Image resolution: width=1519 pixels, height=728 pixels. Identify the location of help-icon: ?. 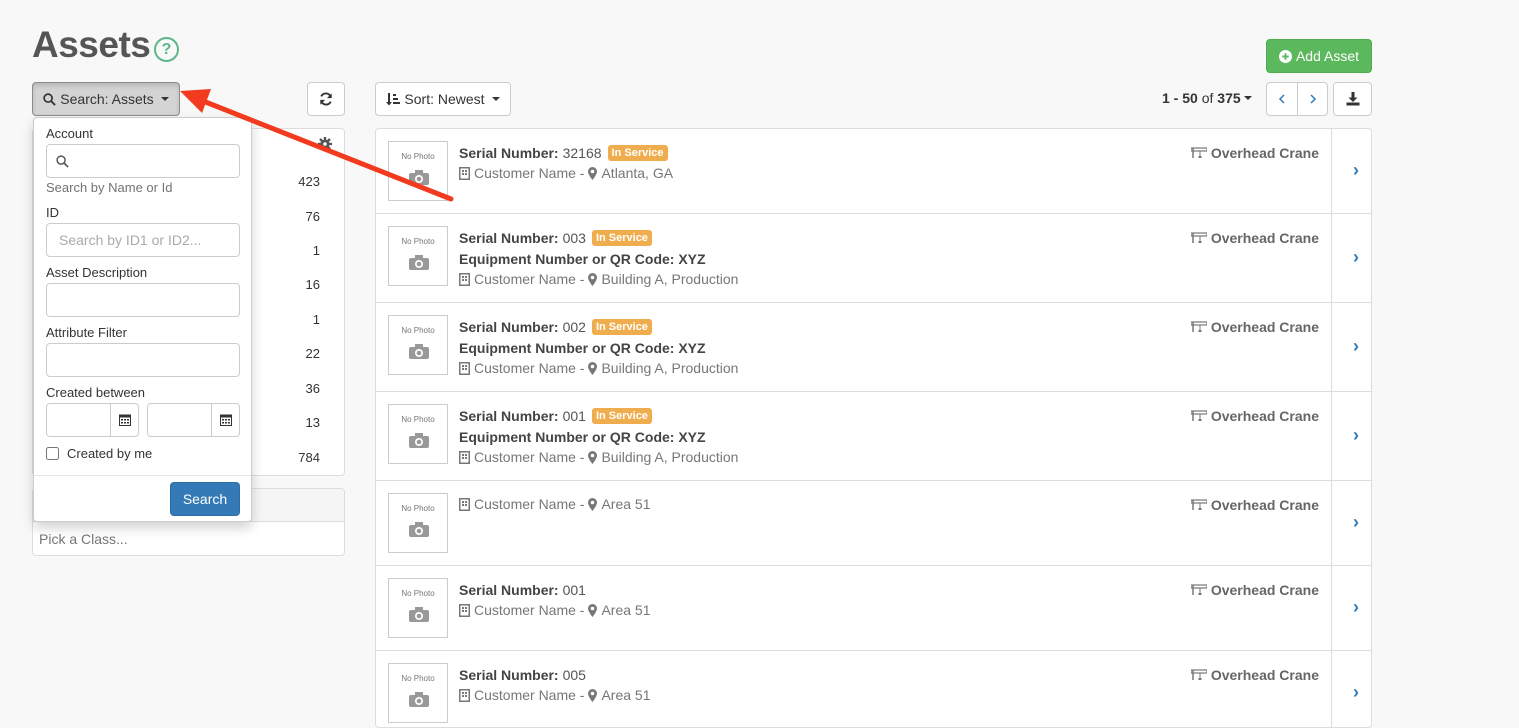
(166, 49).